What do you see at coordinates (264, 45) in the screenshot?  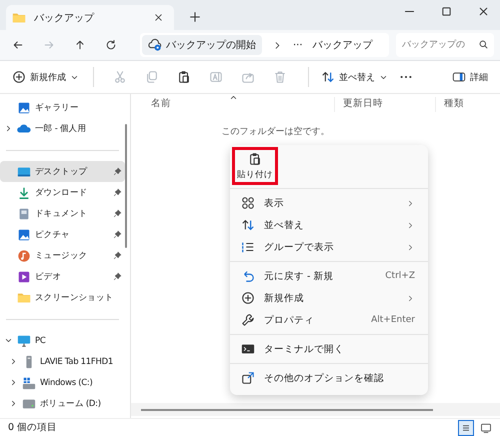 I see `address-bar: バックアップの開始 ··· バックアップ` at bounding box center [264, 45].